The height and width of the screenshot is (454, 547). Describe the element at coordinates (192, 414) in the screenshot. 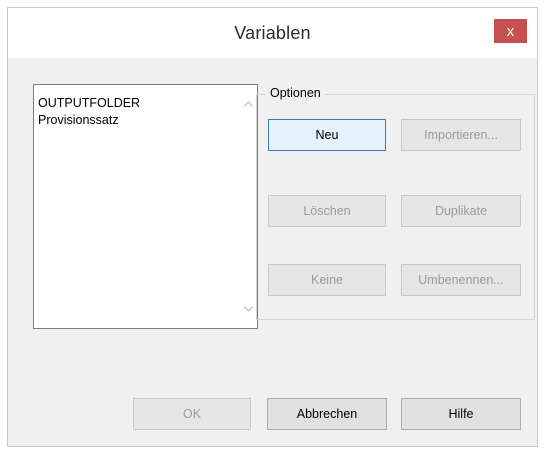

I see `ok-button: OK` at that location.